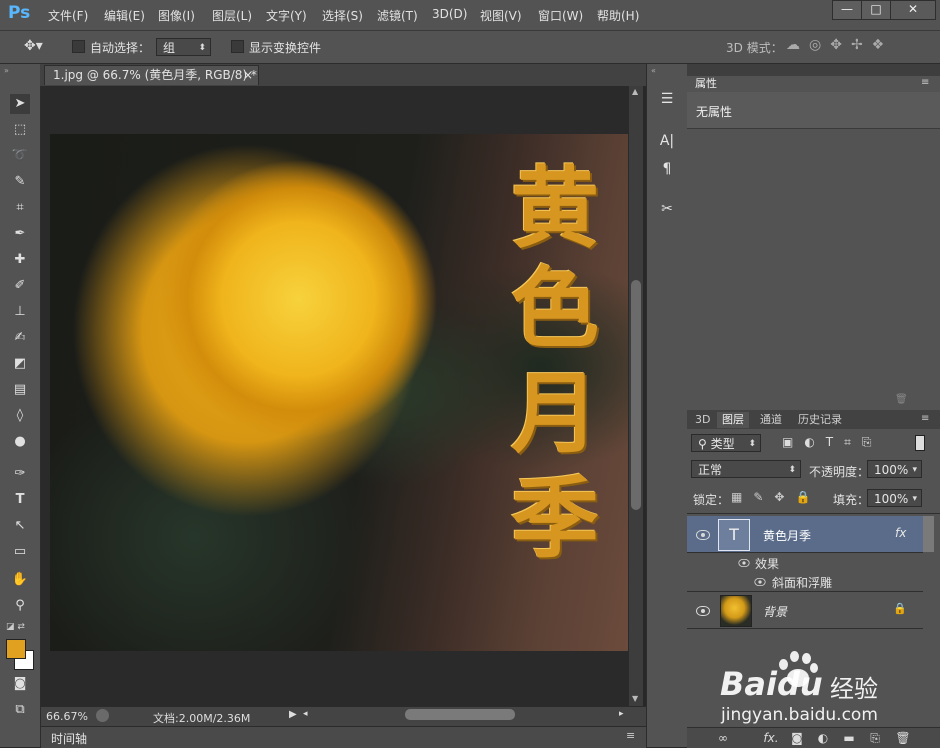  I want to click on scroll-left-icon: ◂, so click(305, 714).